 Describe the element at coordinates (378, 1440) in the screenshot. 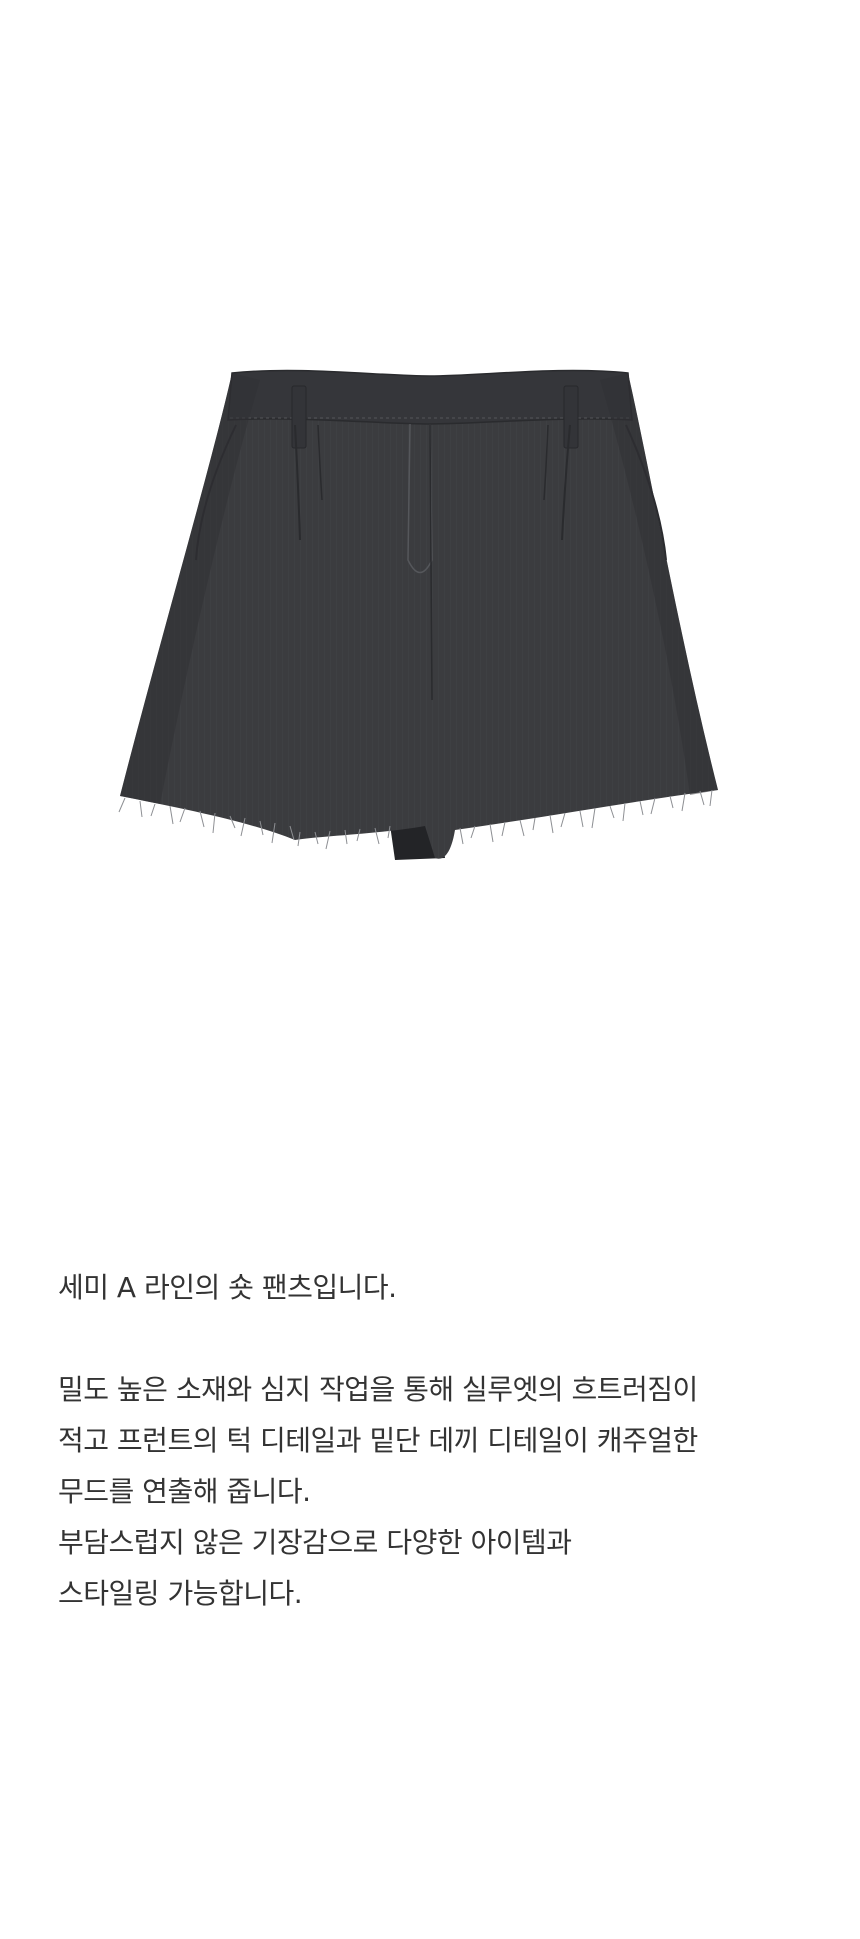

I see `description-line: 적고 프런트의 턱 디테일과 밑단 데끼 디테일이 캐주얼한` at that location.